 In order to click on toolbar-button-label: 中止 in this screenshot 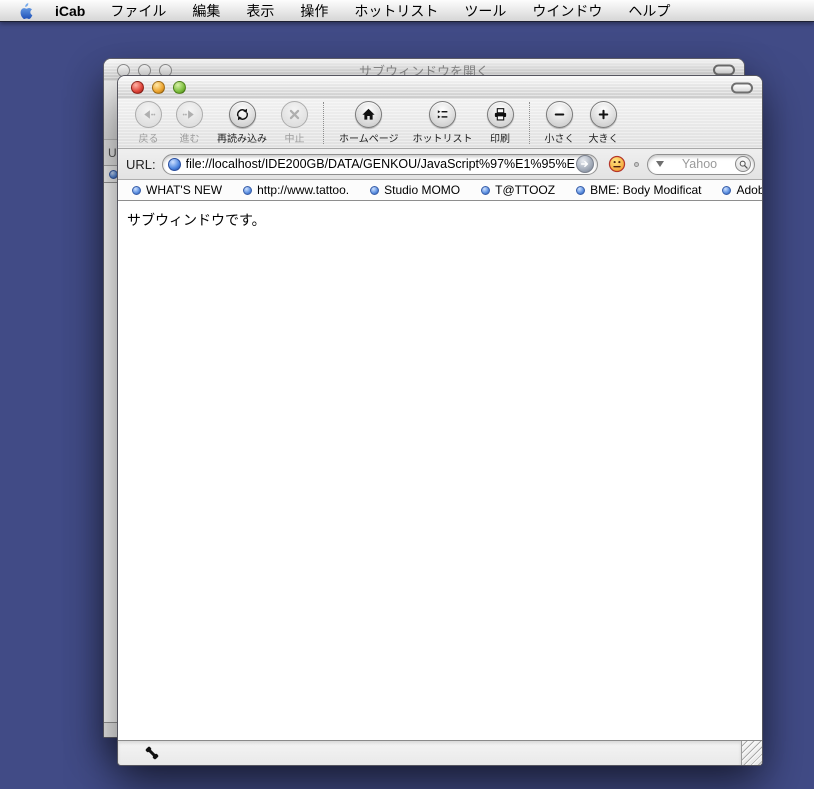, I will do `click(294, 139)`.